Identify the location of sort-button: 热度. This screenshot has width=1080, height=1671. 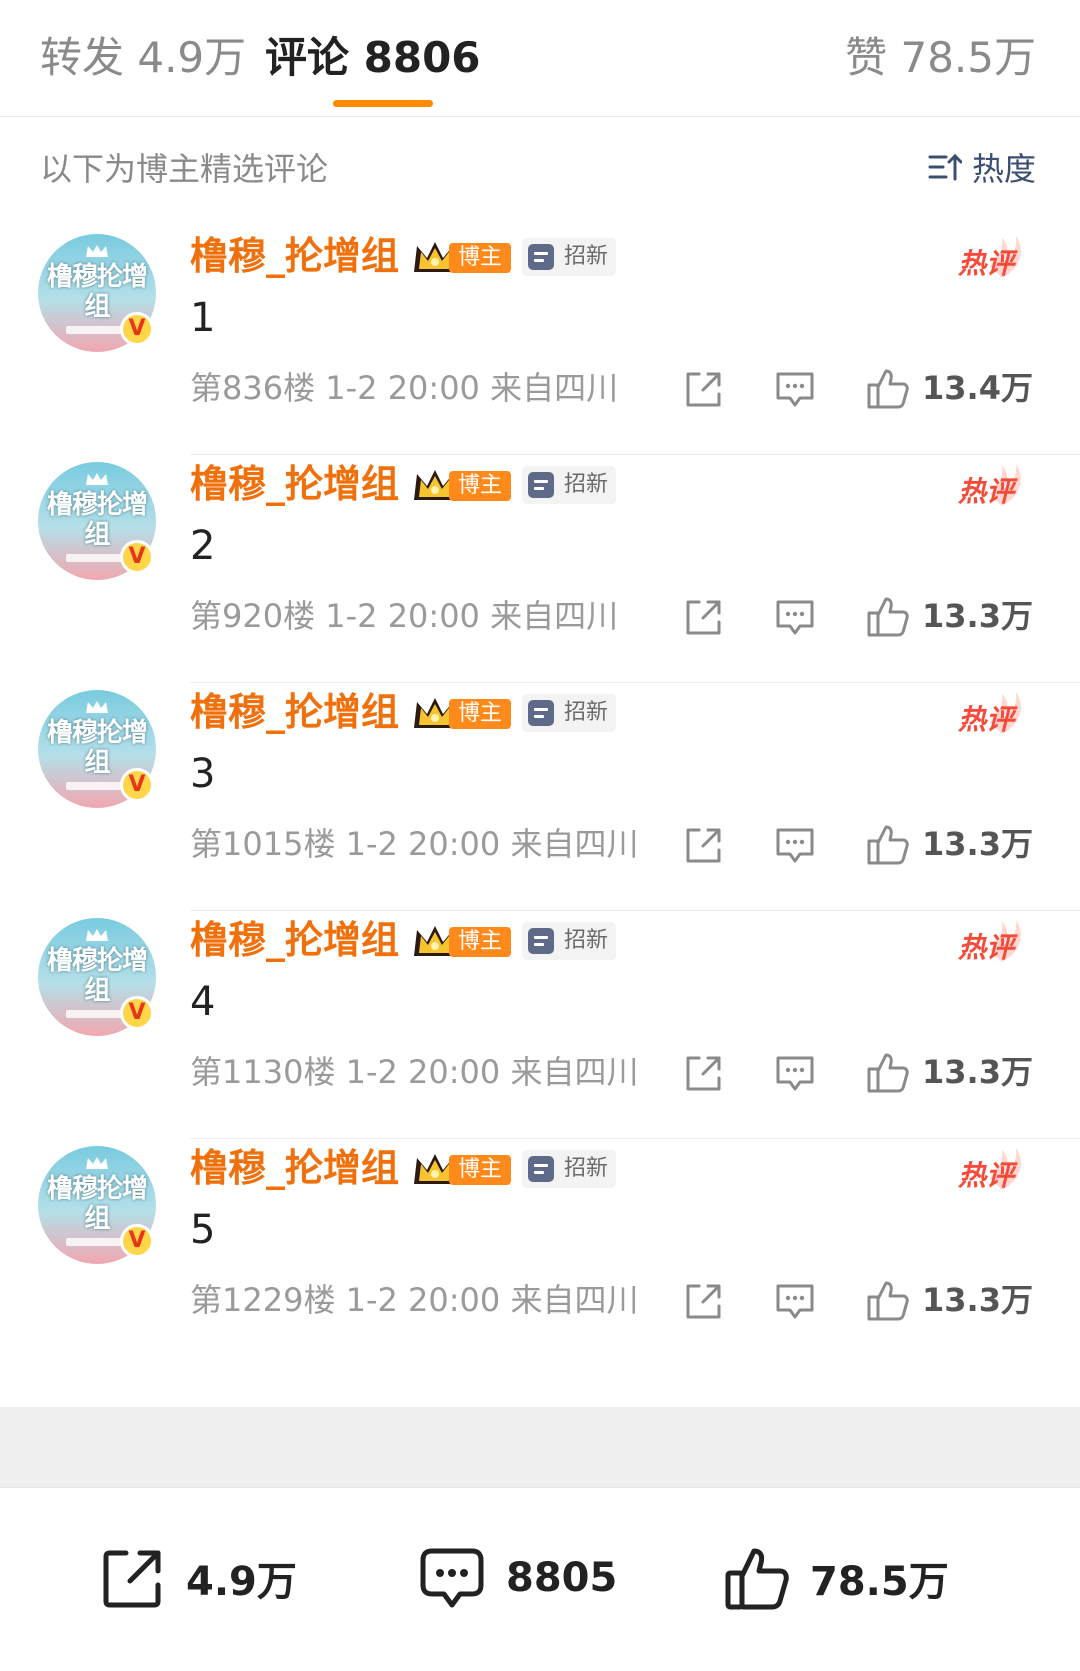
(982, 167).